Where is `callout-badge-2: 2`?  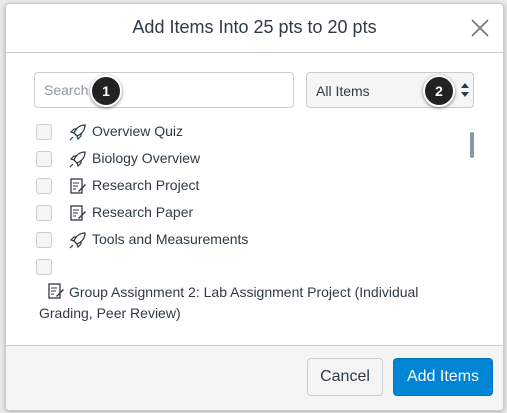 callout-badge-2: 2 is located at coordinates (439, 91).